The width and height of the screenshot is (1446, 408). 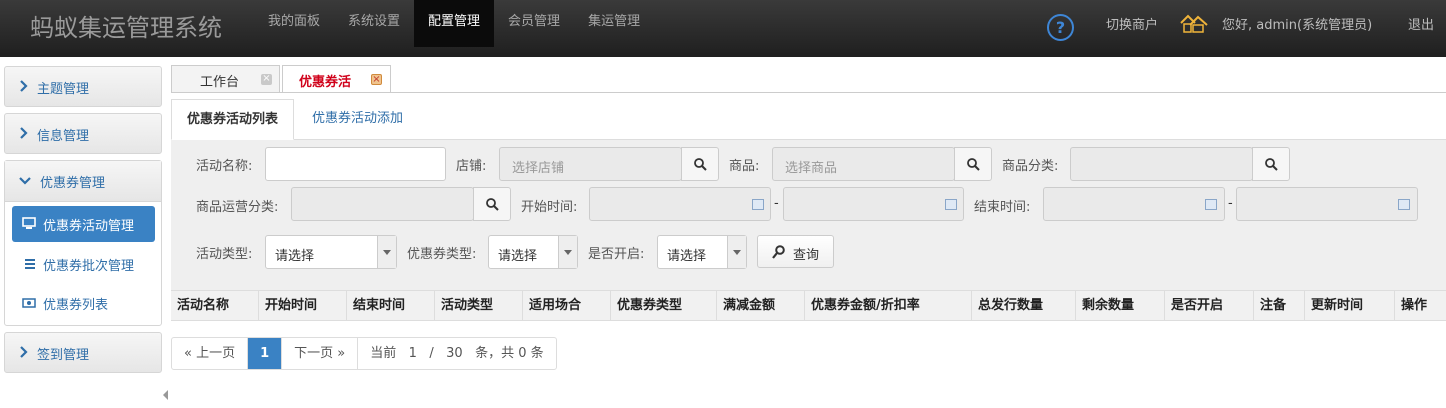 I want to click on ops-category-search-button, so click(x=492, y=204).